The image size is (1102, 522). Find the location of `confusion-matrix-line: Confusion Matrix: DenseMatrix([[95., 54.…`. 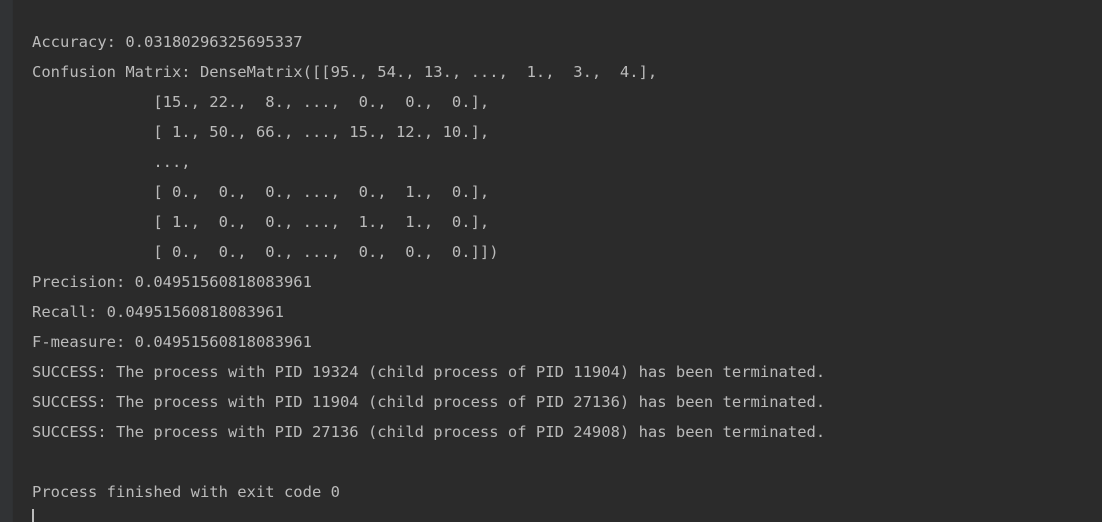

confusion-matrix-line: Confusion Matrix: DenseMatrix([[95., 54.… is located at coordinates (345, 72).